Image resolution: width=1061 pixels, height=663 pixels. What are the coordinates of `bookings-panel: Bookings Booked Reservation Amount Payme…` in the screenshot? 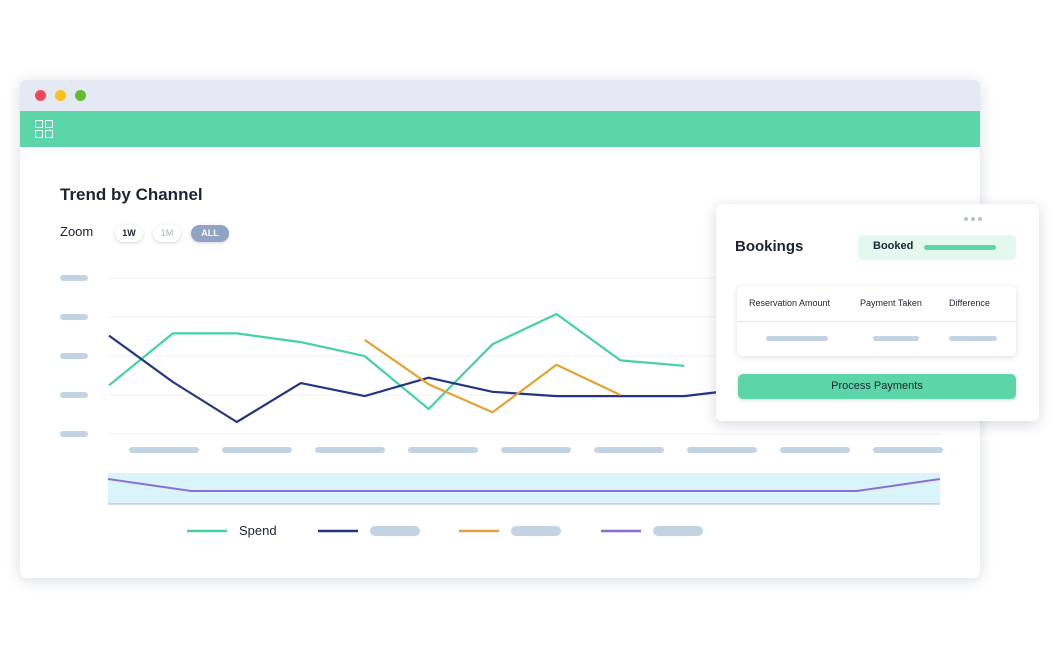 It's located at (877, 312).